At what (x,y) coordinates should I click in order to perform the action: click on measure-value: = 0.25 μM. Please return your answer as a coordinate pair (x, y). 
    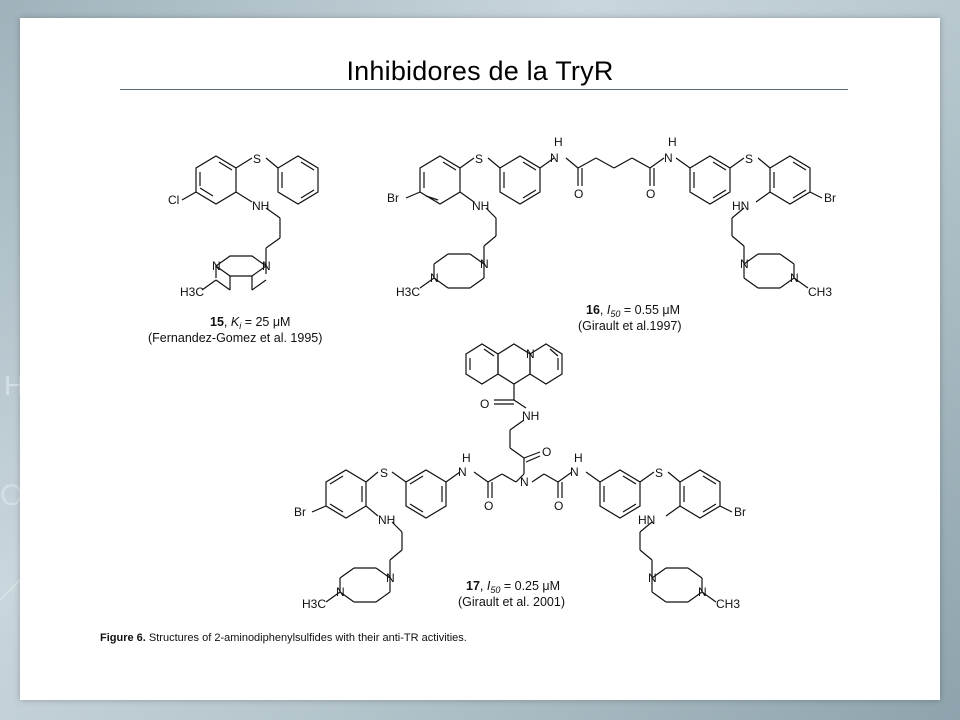
    Looking at the image, I should click on (532, 586).